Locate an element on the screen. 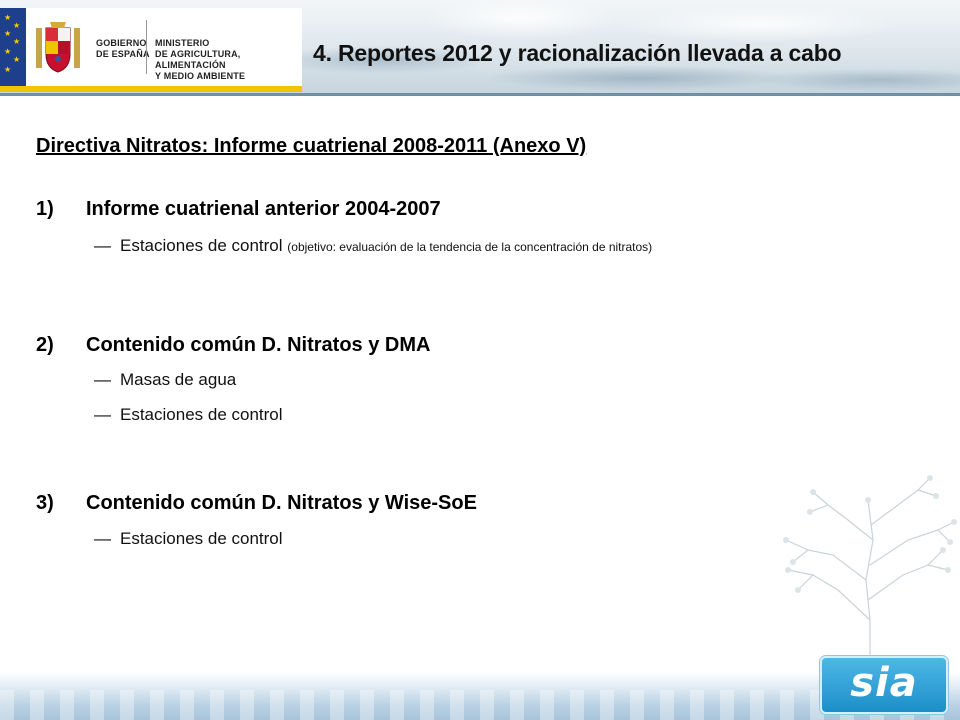  footer-band is located at coordinates (480, 696).